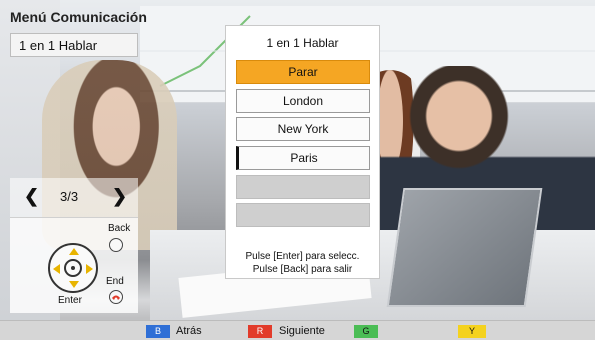 This screenshot has width=595, height=340. I want to click on back-button-icon, so click(116, 245).